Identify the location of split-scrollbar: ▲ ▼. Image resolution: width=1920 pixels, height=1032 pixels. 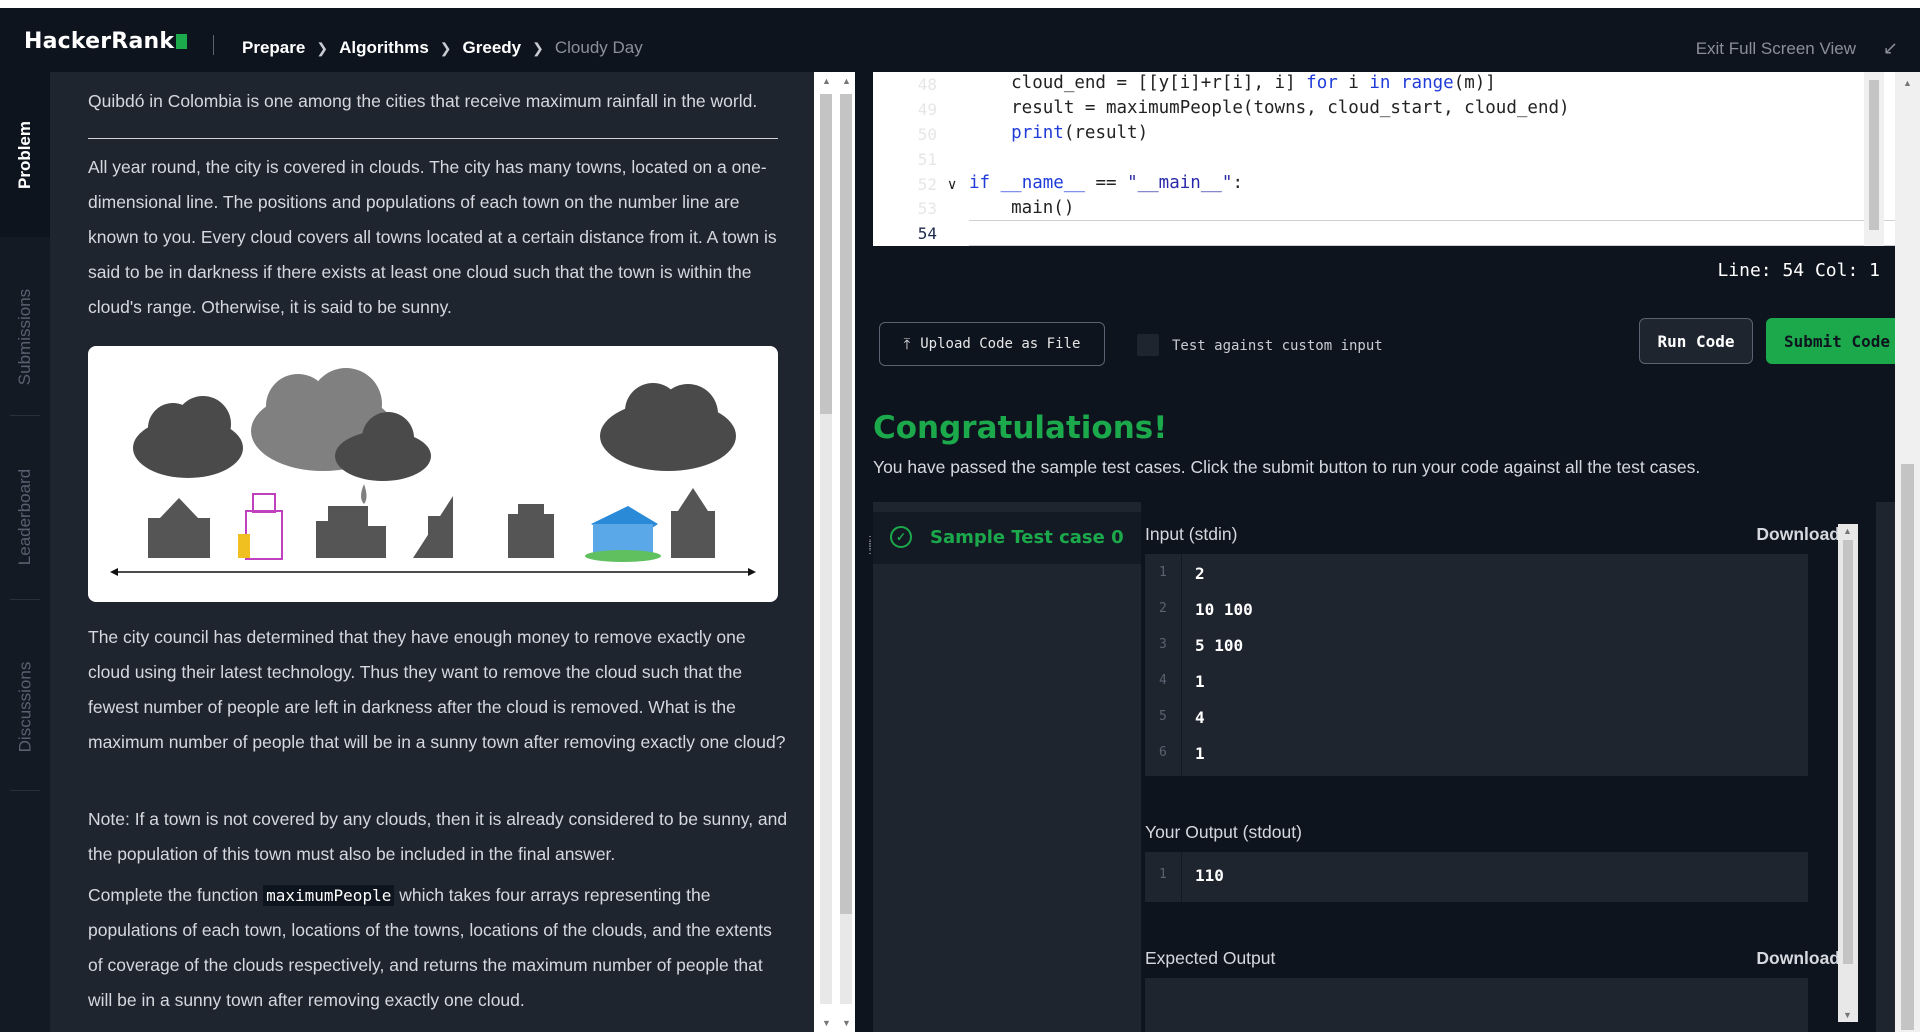
(846, 552).